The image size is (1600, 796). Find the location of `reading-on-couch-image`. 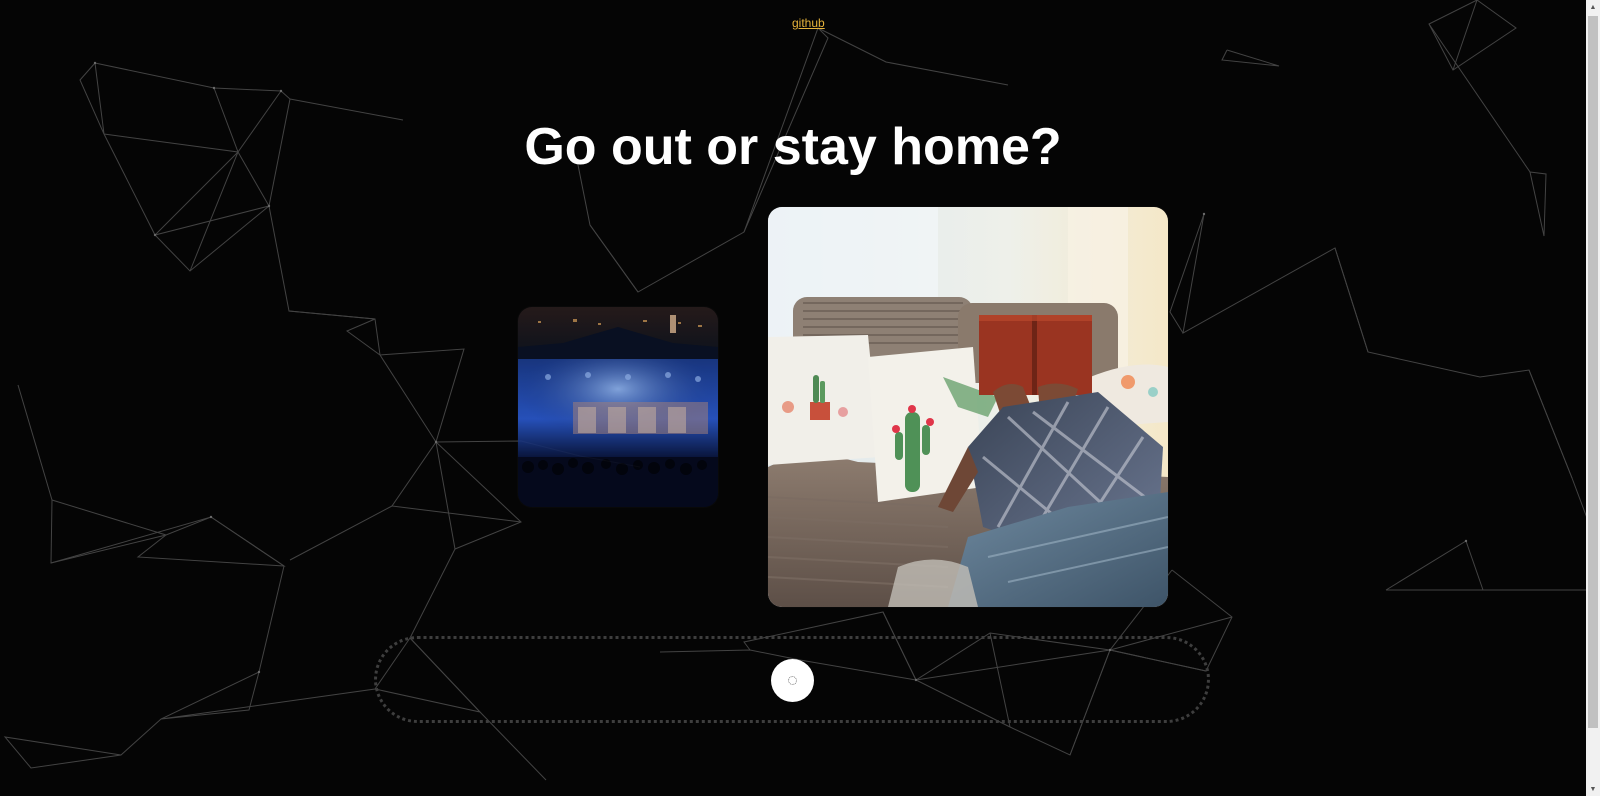

reading-on-couch-image is located at coordinates (968, 407).